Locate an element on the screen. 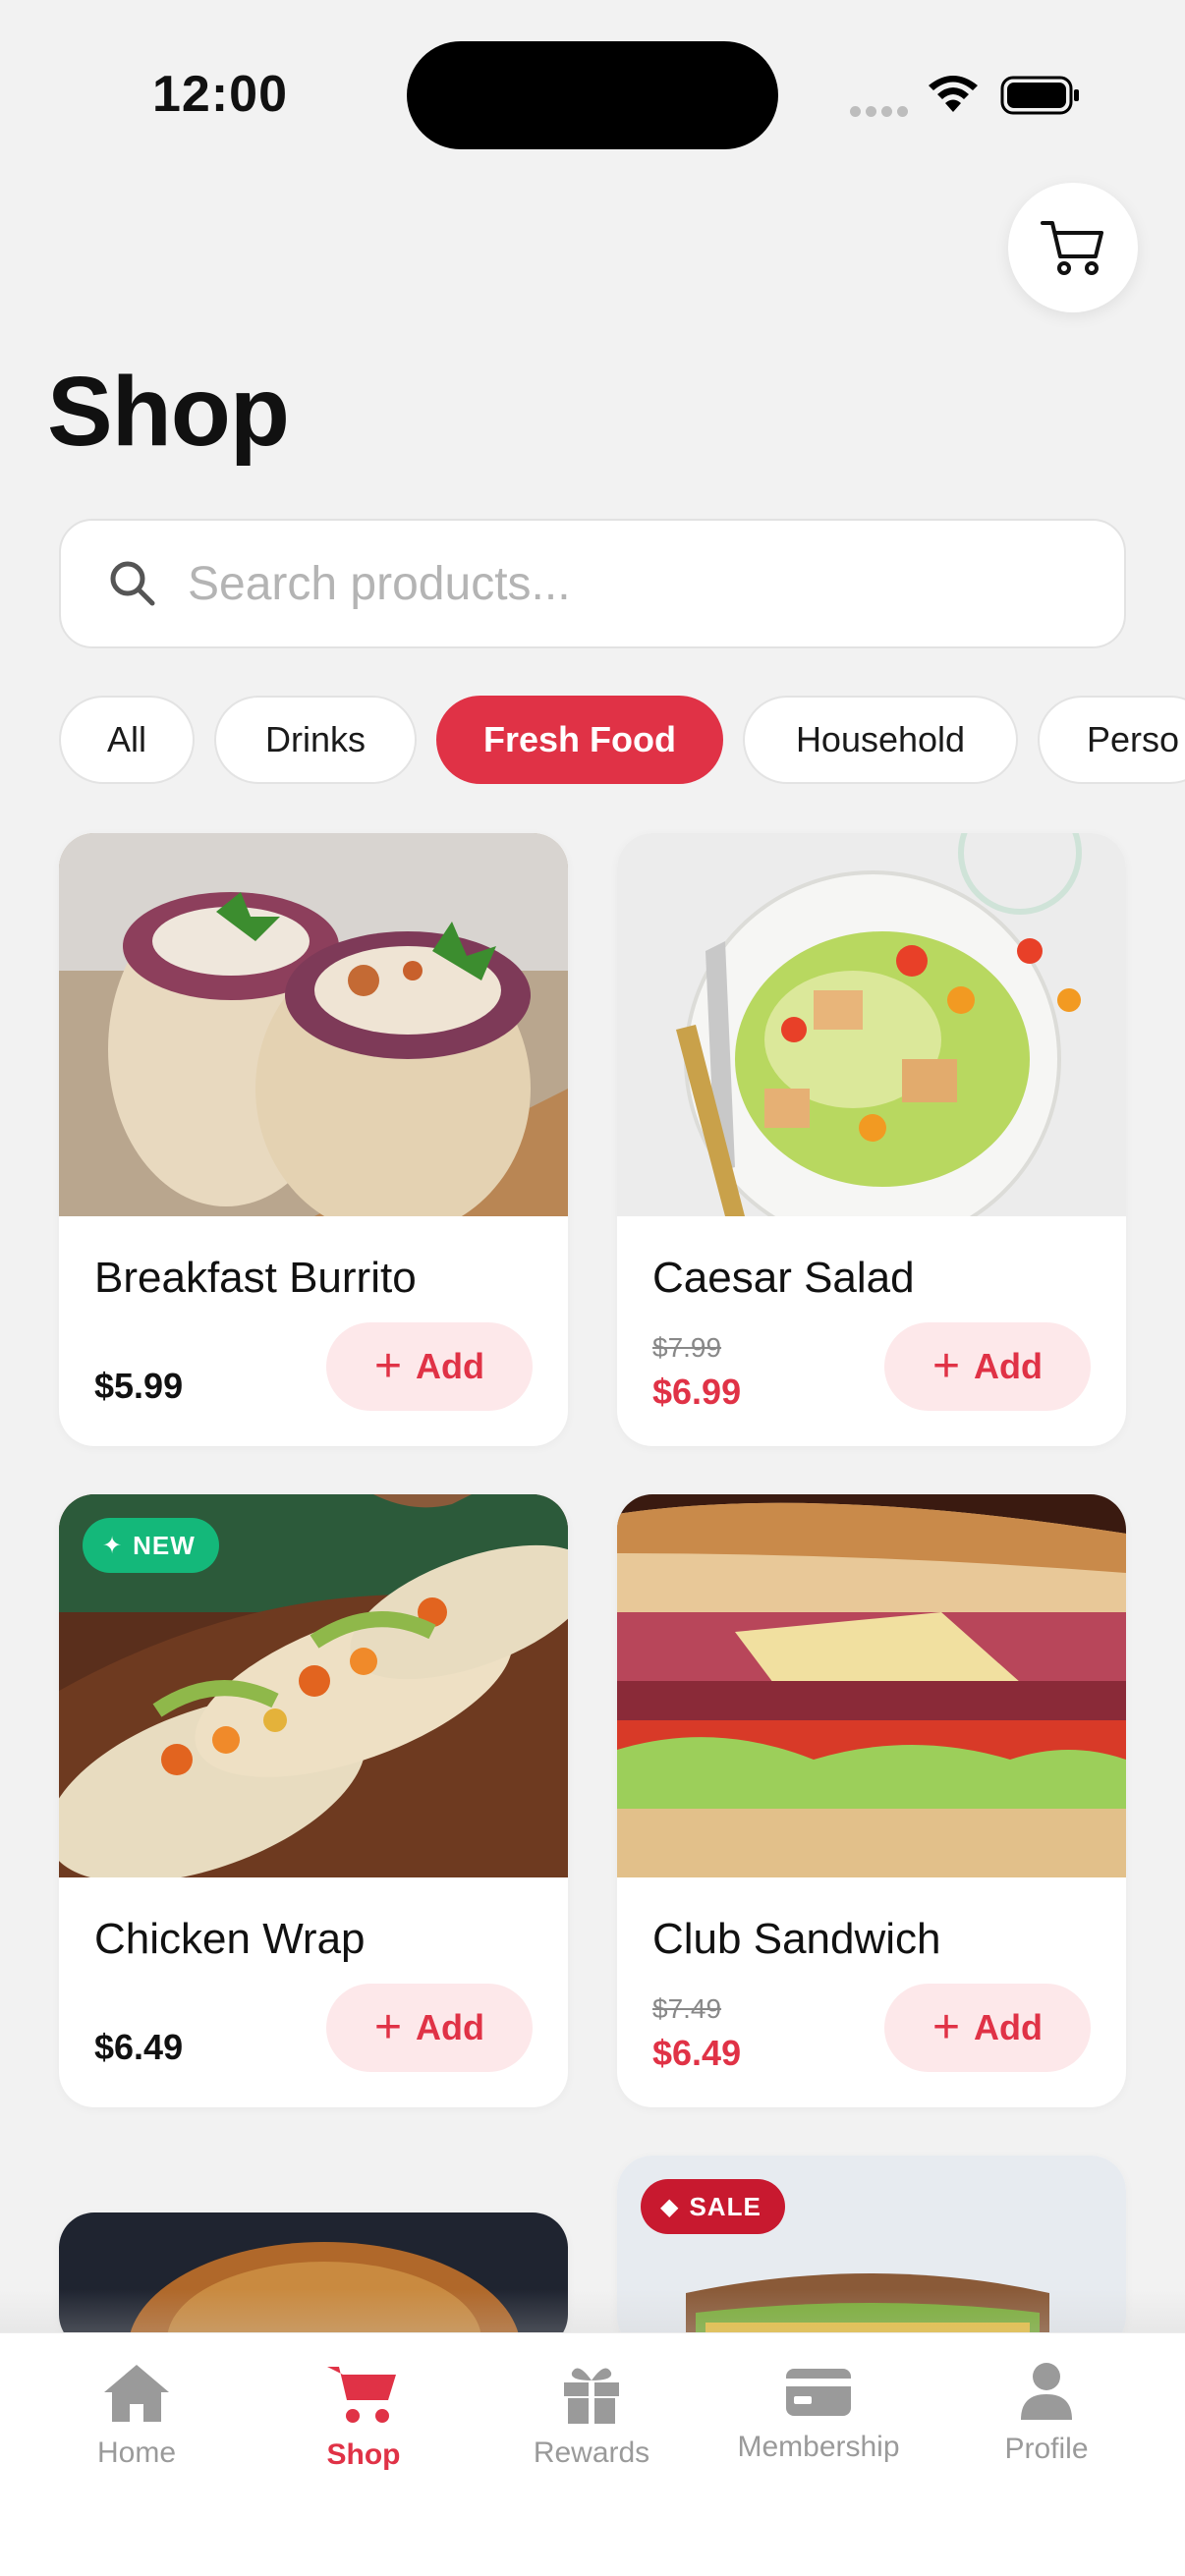 This screenshot has width=1185, height=2576. original-price: $7.49 is located at coordinates (687, 2008).